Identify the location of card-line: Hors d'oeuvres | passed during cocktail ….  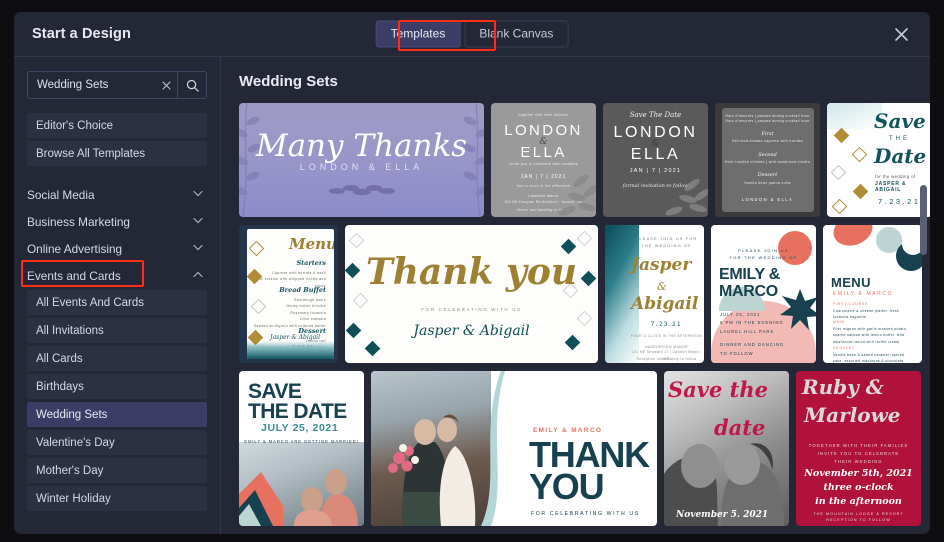
(767, 121).